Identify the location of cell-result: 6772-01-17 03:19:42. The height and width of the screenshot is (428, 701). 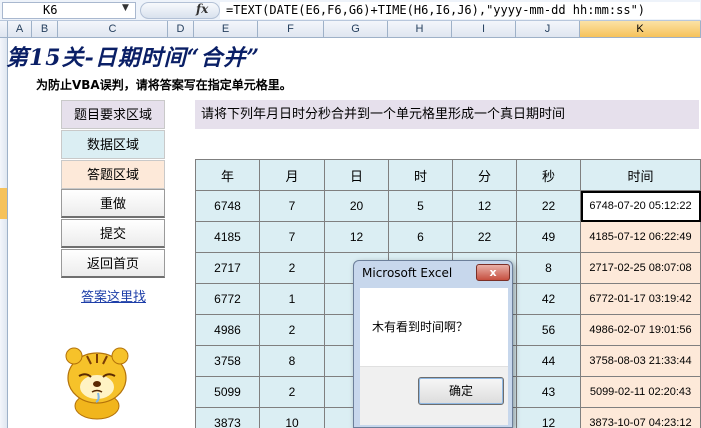
(640, 299).